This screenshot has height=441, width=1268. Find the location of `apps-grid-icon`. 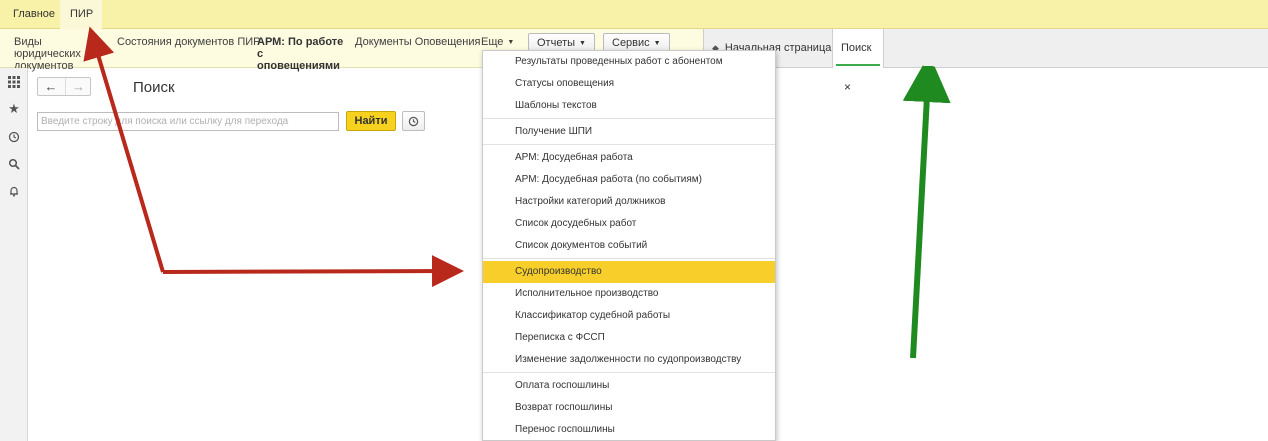

apps-grid-icon is located at coordinates (14, 81).